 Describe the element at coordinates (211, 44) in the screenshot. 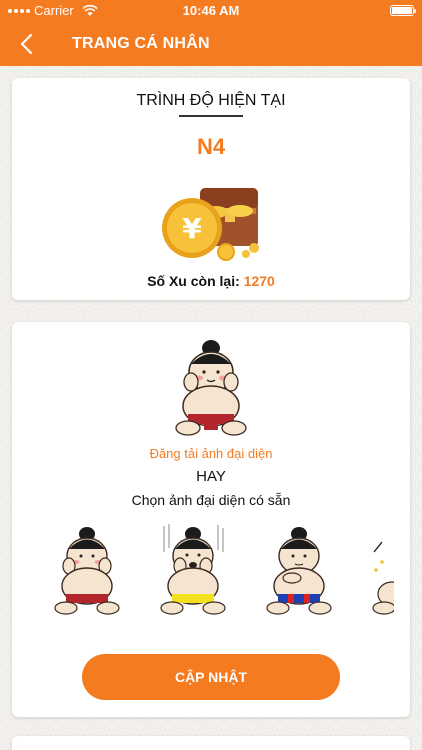

I see `nav-bar: TRANG CÁ NHÂN` at that location.